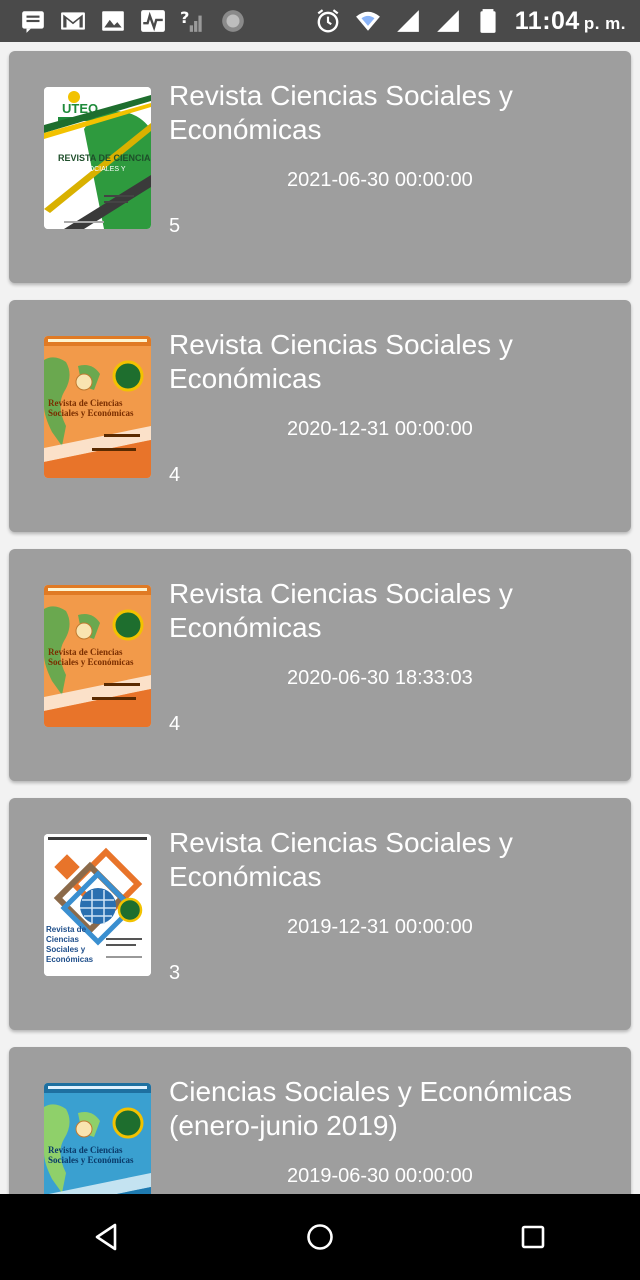 Image resolution: width=640 pixels, height=1280 pixels. I want to click on svg-text: SOCIALES Y, so click(105, 169).